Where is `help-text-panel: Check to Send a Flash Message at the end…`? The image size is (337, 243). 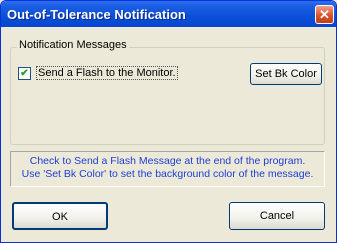
help-text-panel: Check to Send a Flash Message at the end… is located at coordinates (167, 169).